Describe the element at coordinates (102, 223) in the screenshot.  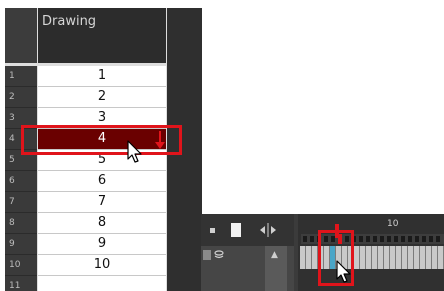
I see `exposure-cell: 8` at that location.